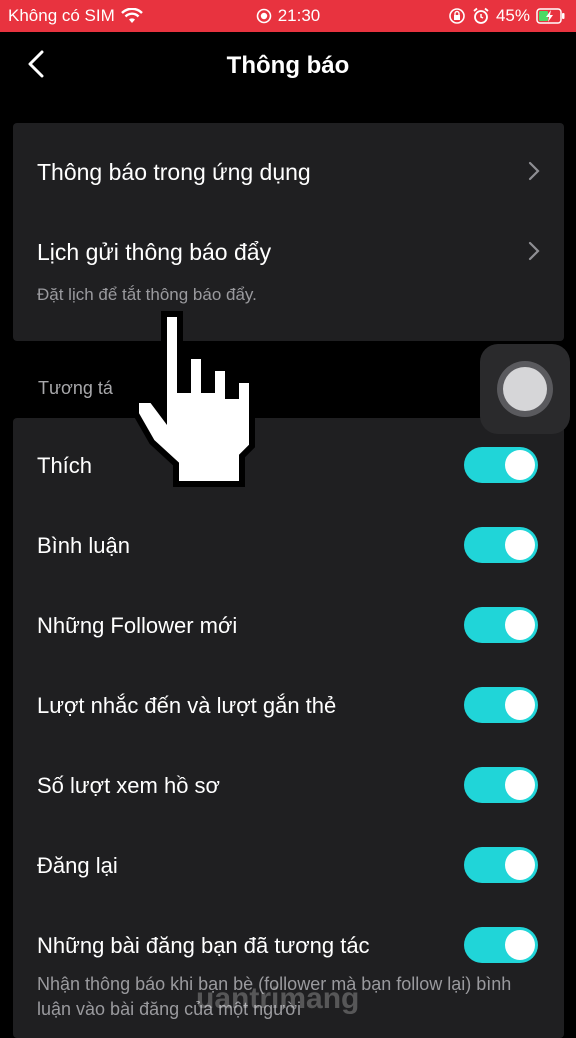 This screenshot has height=1038, width=576. Describe the element at coordinates (299, 15) in the screenshot. I see `time-text: 21:30` at that location.